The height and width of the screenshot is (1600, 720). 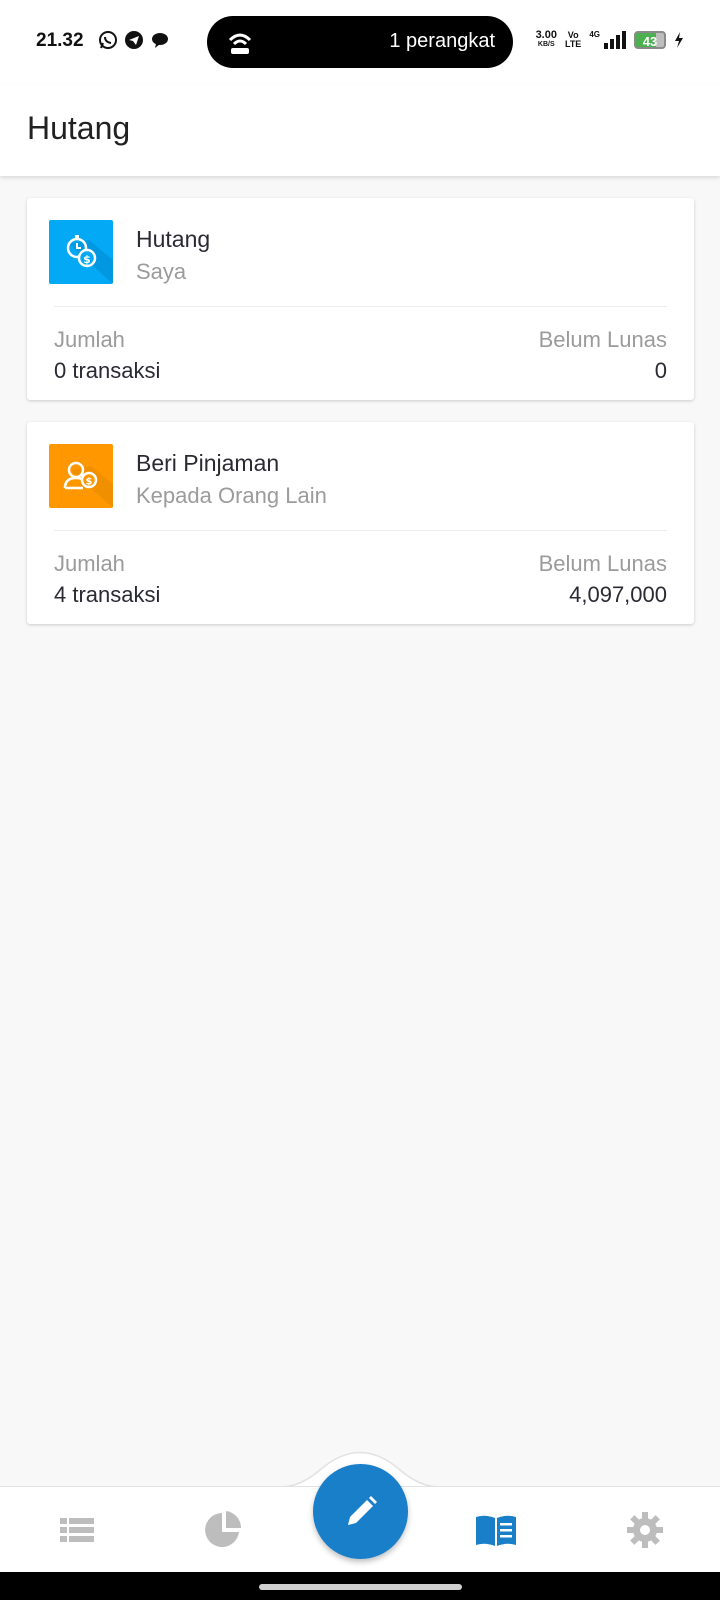 I want to click on battery-icon: 43, so click(x=650, y=40).